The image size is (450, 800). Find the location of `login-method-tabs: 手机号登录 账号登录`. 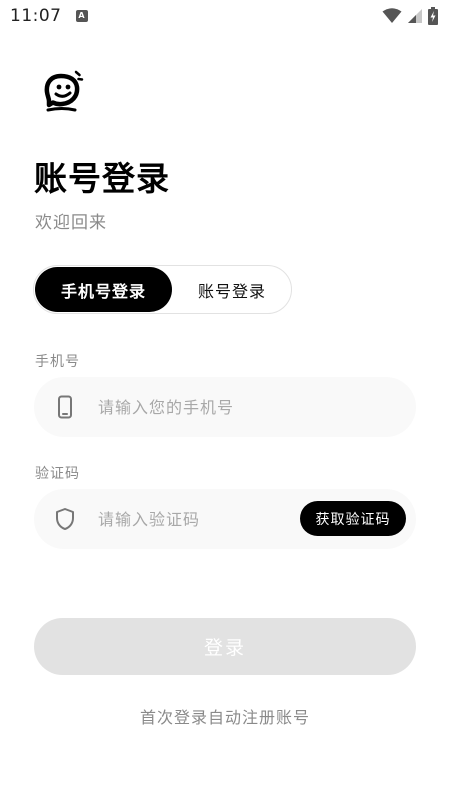

login-method-tabs: 手机号登录 账号登录 is located at coordinates (162, 289).